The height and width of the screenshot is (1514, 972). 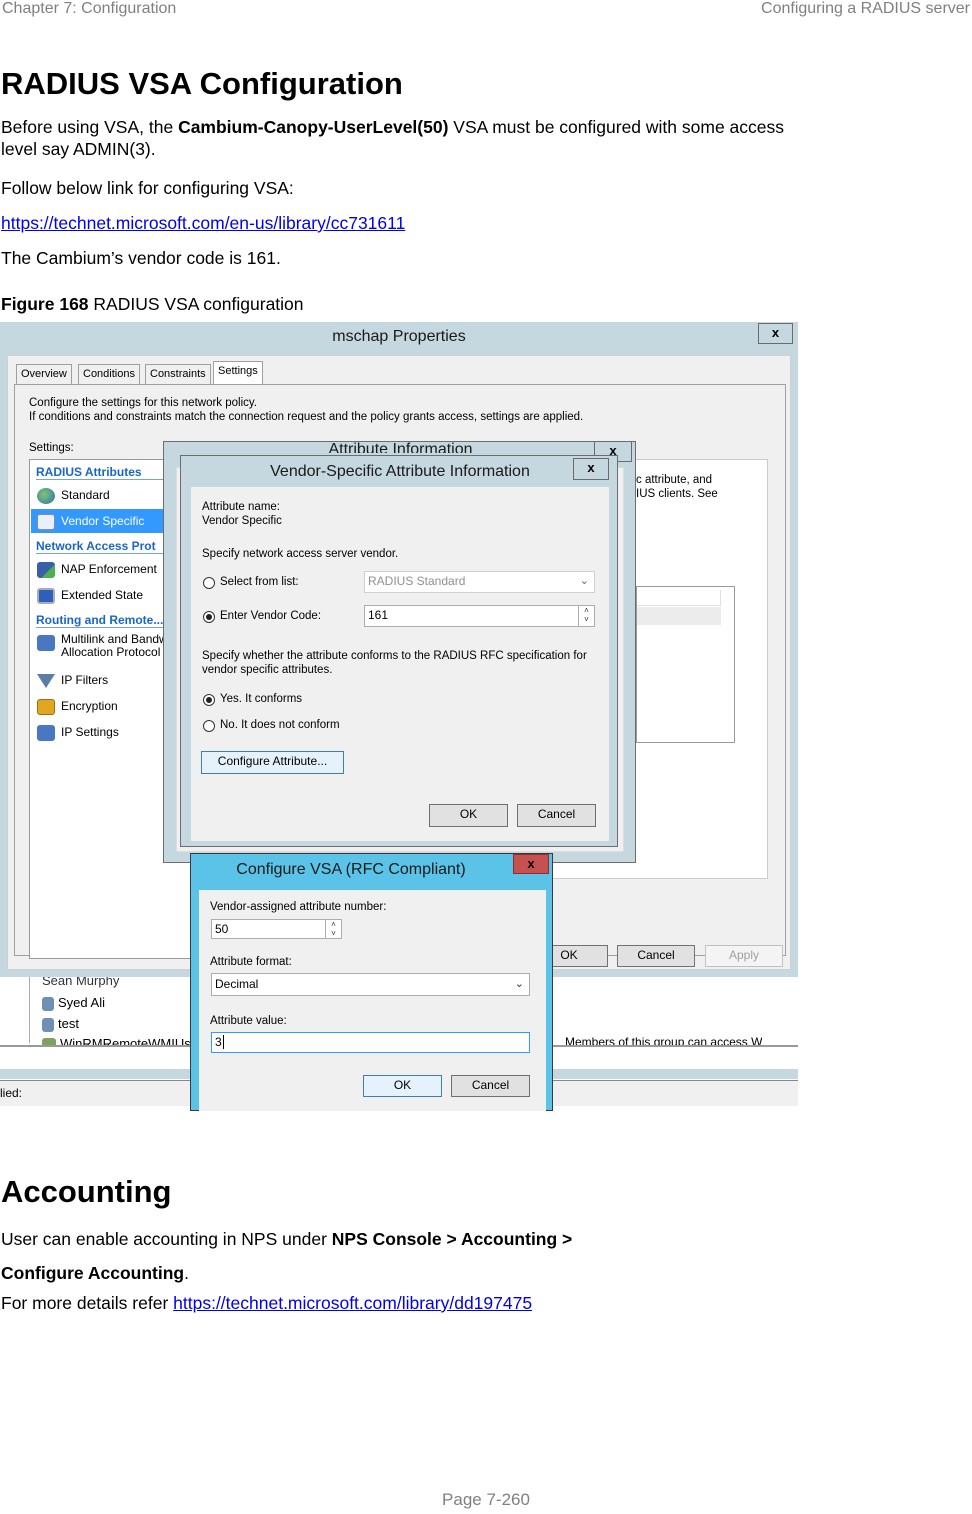 I want to click on window-title: mschap Properties, so click(x=399, y=336).